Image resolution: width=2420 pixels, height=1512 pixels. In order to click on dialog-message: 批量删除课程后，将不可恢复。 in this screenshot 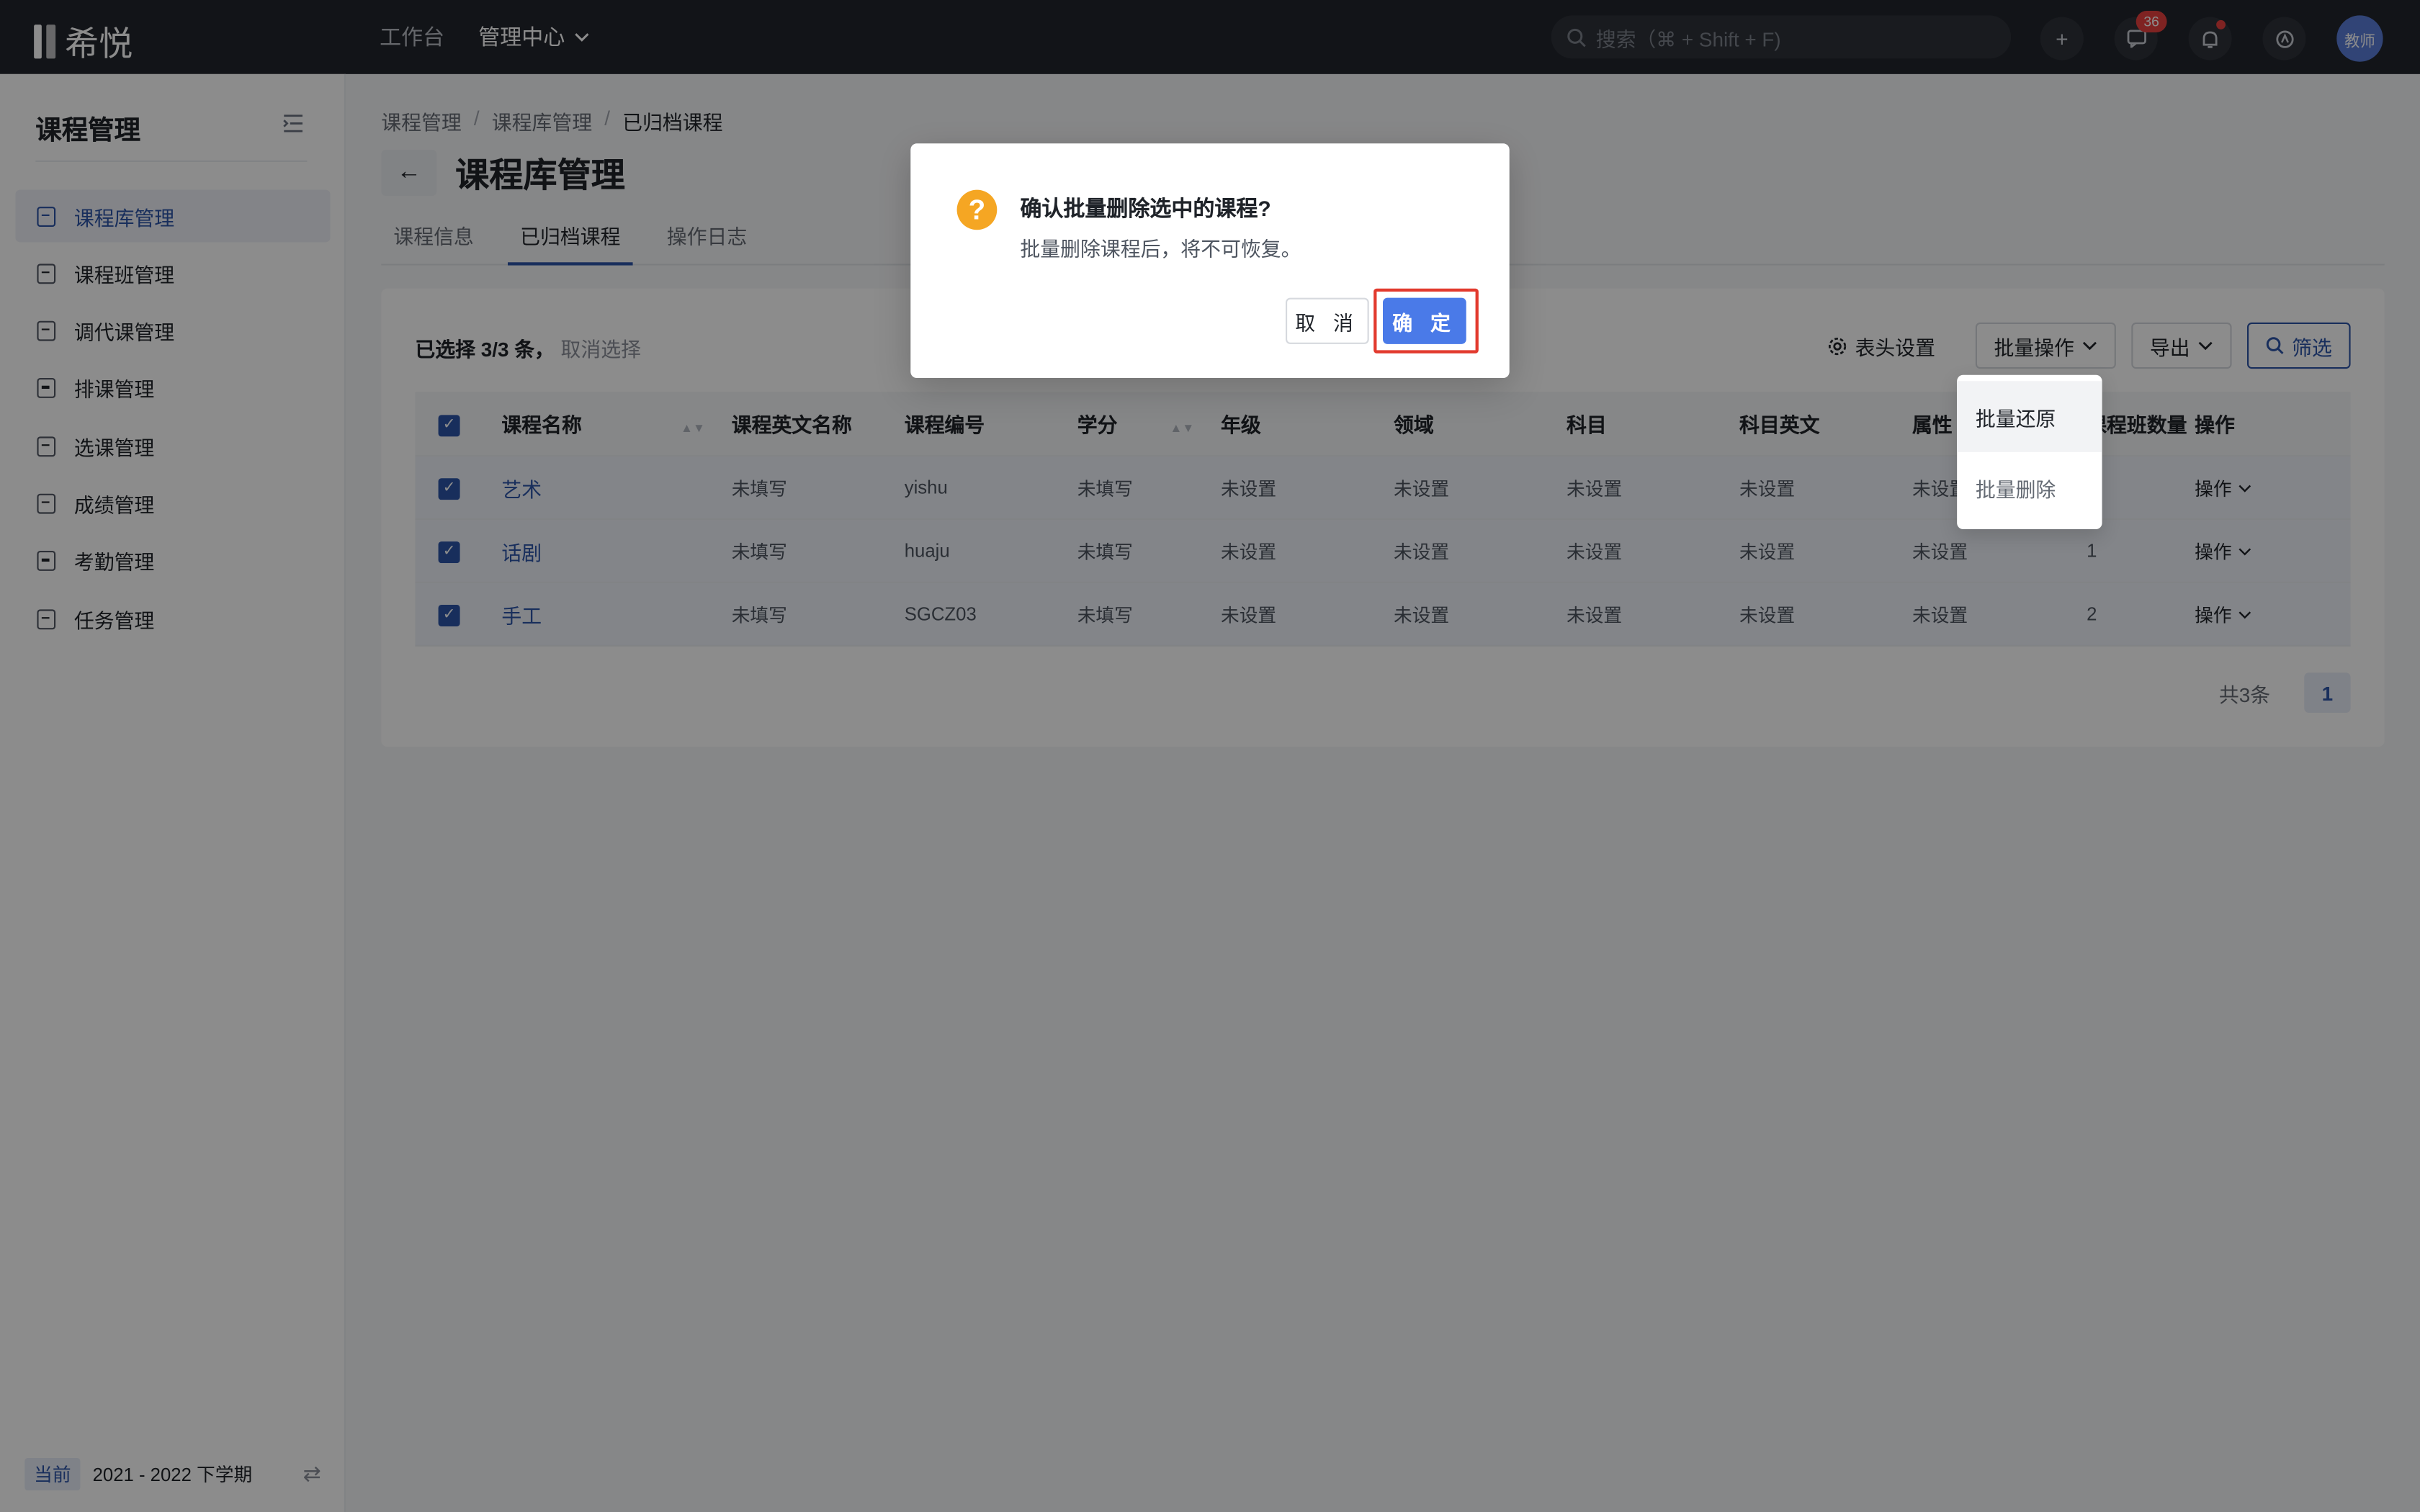, I will do `click(1160, 249)`.